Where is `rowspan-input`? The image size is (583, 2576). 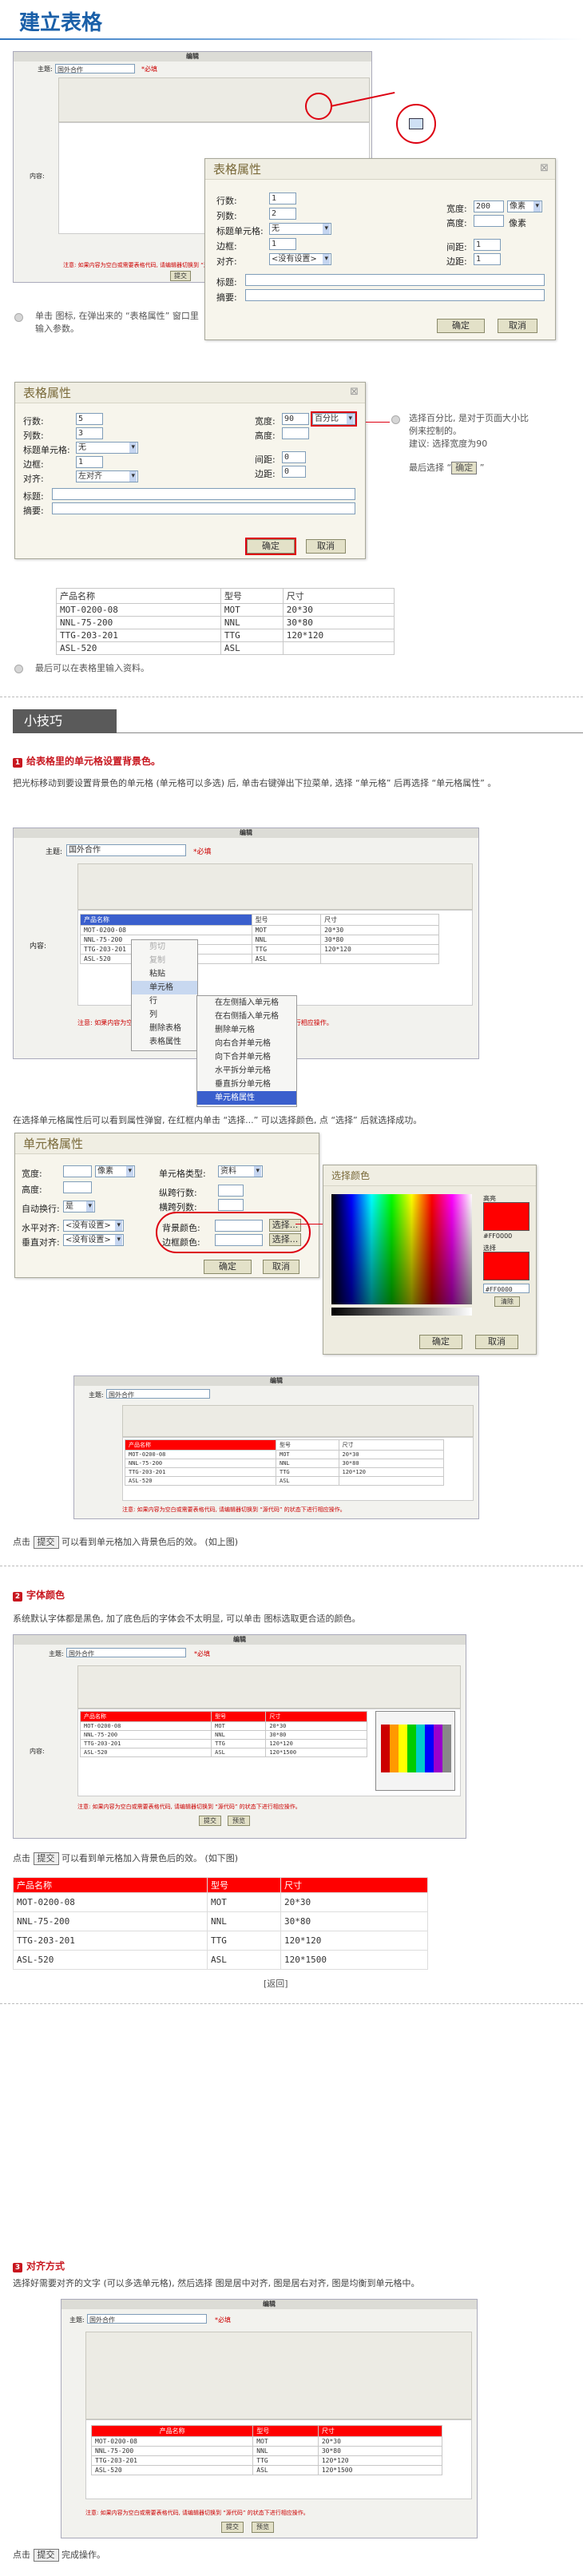
rowspan-input is located at coordinates (231, 1191).